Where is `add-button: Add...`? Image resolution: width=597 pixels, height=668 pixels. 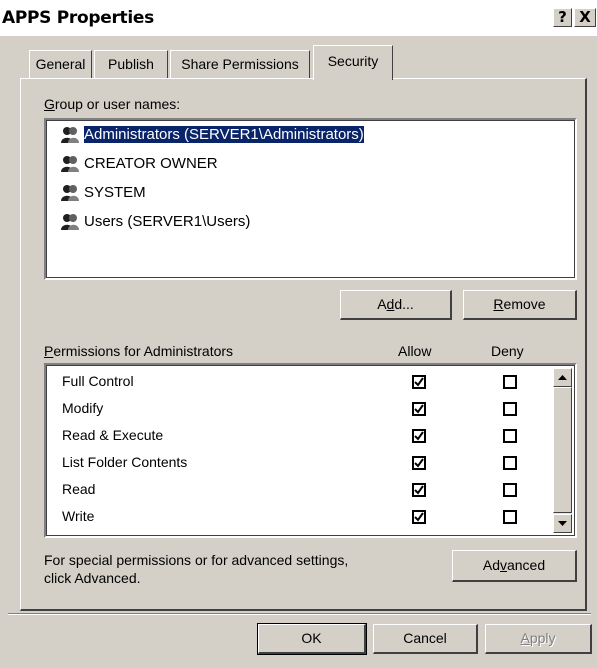
add-button: Add... is located at coordinates (396, 305).